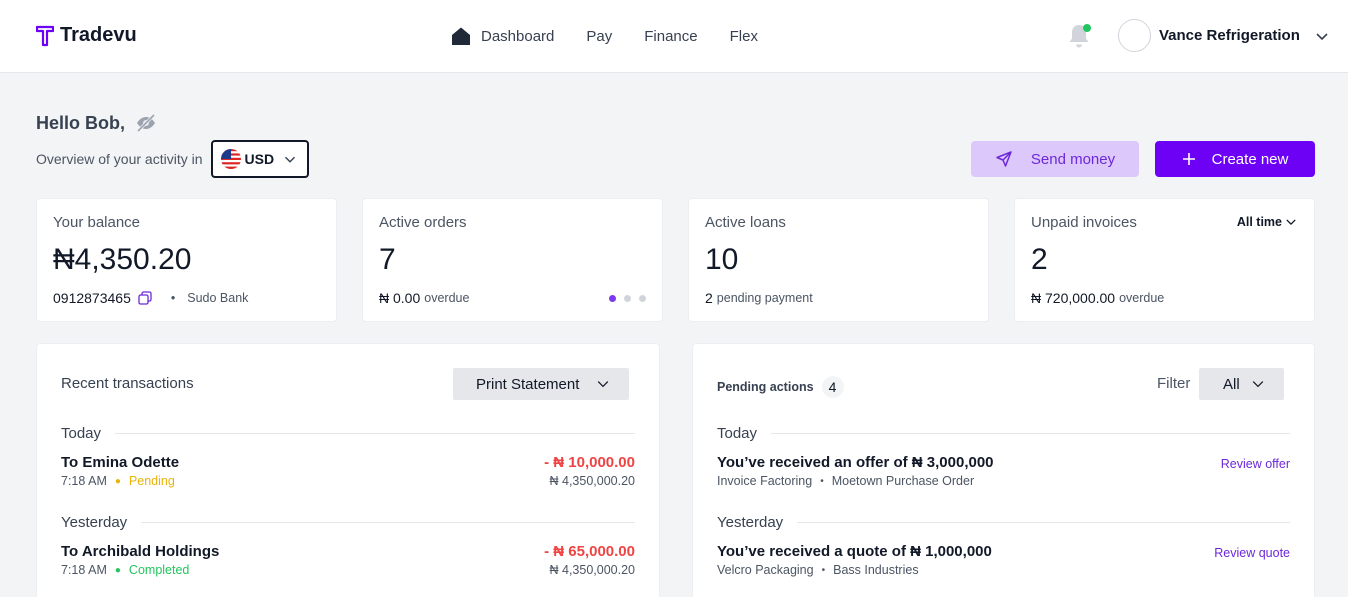  Describe the element at coordinates (1259, 222) in the screenshot. I see `period-label: All time` at that location.